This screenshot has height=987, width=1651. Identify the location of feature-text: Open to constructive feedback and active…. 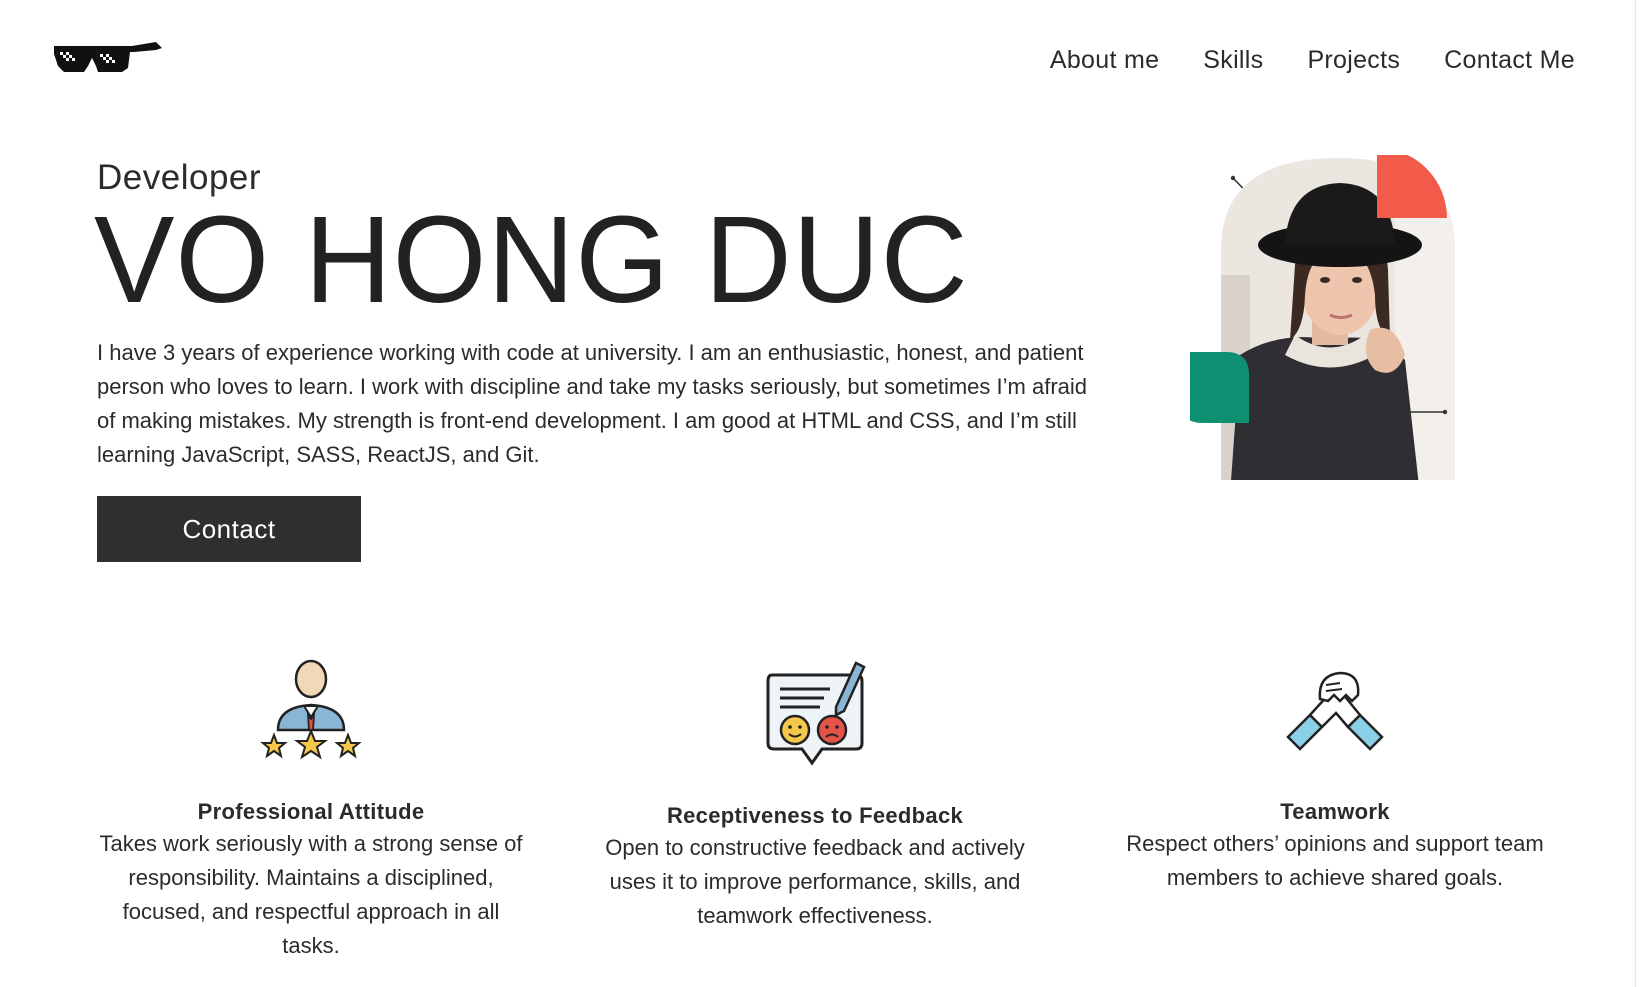
(815, 881).